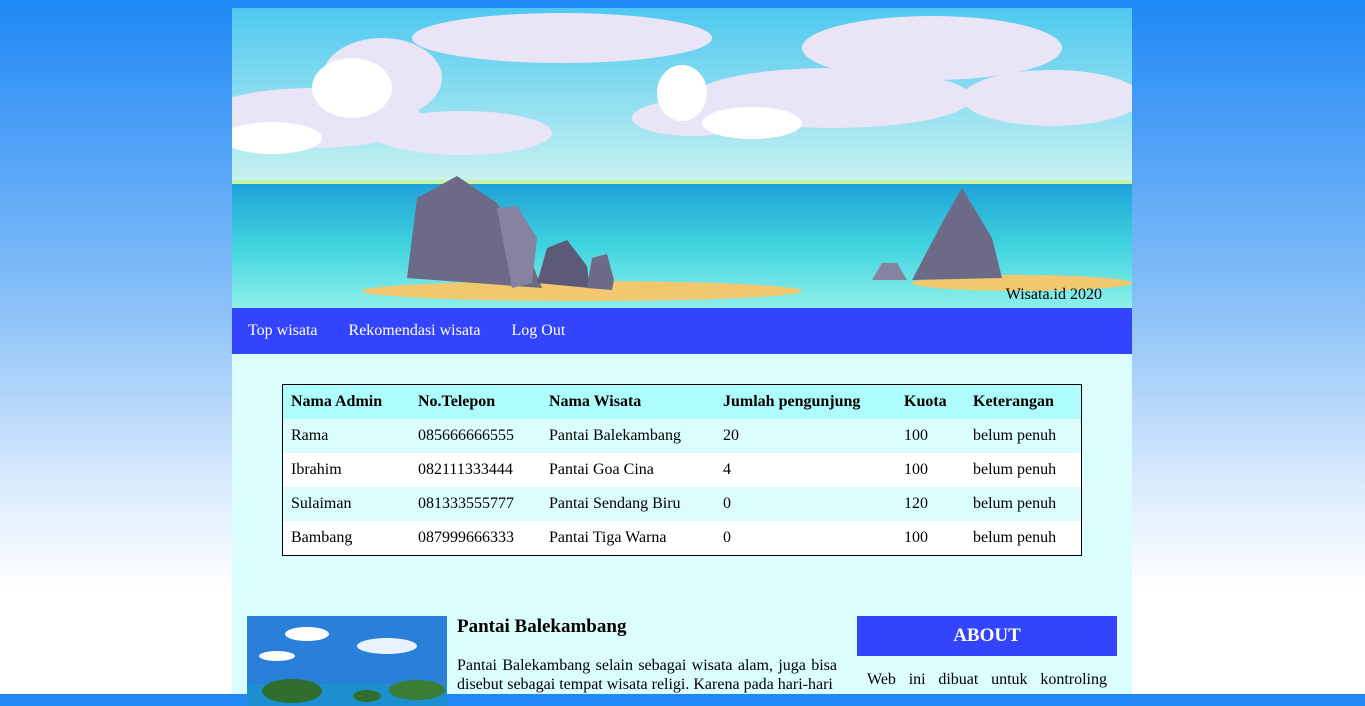  What do you see at coordinates (628, 436) in the screenshot?
I see `cell-nama-wisata: Pantai Balekambang` at bounding box center [628, 436].